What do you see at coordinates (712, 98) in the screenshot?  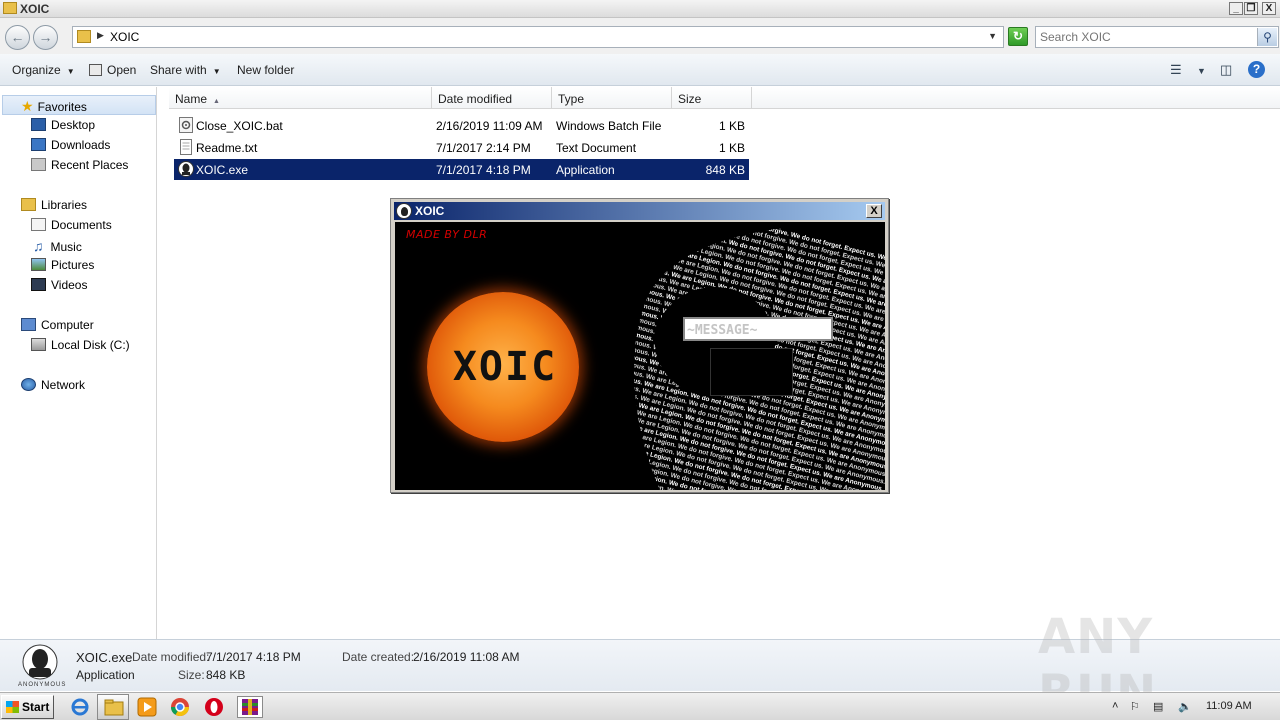 I see `column-header-size: Size` at bounding box center [712, 98].